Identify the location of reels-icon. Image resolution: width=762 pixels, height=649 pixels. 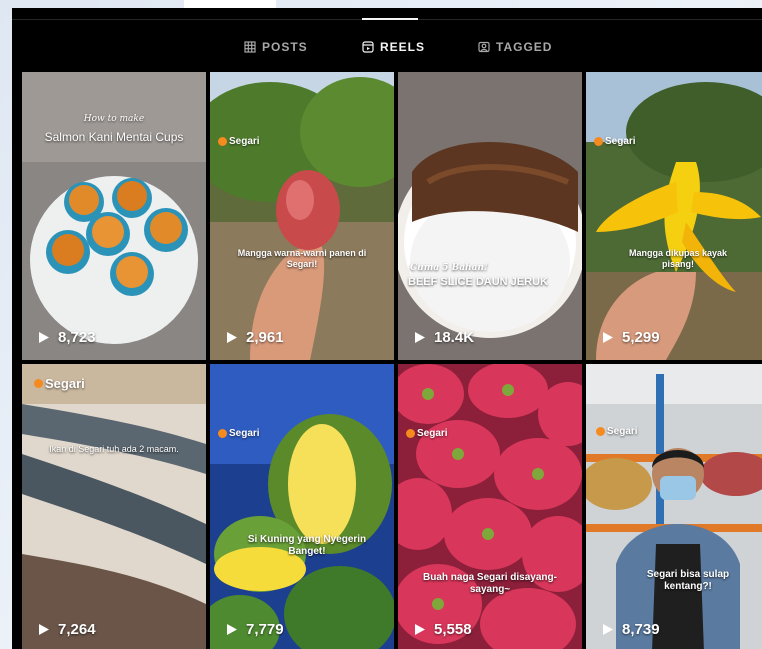
(368, 47).